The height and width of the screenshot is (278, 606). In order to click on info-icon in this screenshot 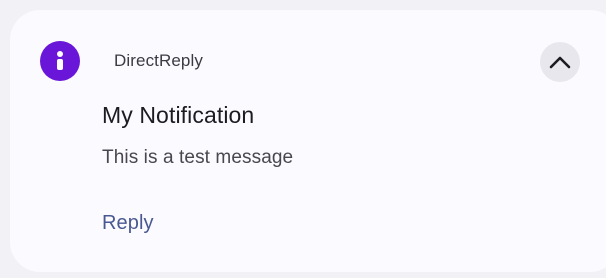, I will do `click(60, 61)`.